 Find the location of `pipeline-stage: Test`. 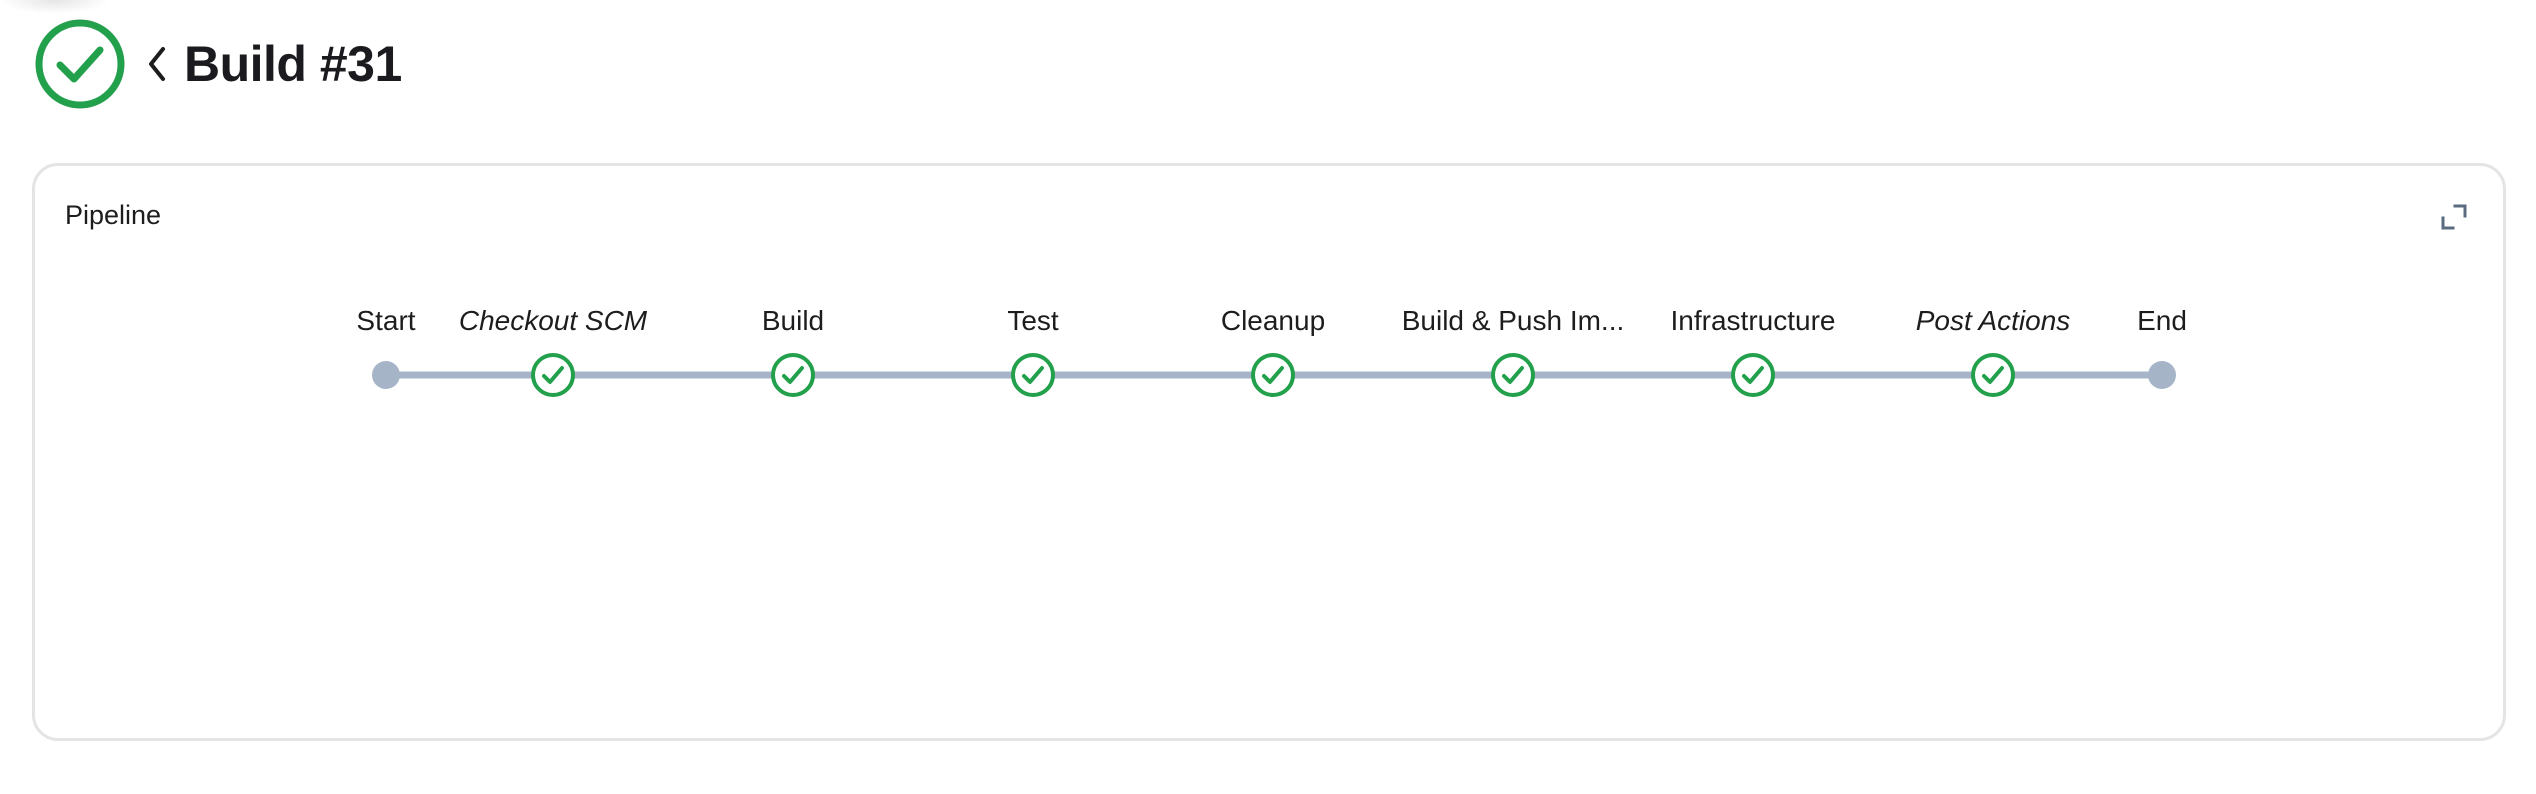

pipeline-stage: Test is located at coordinates (1033, 286).